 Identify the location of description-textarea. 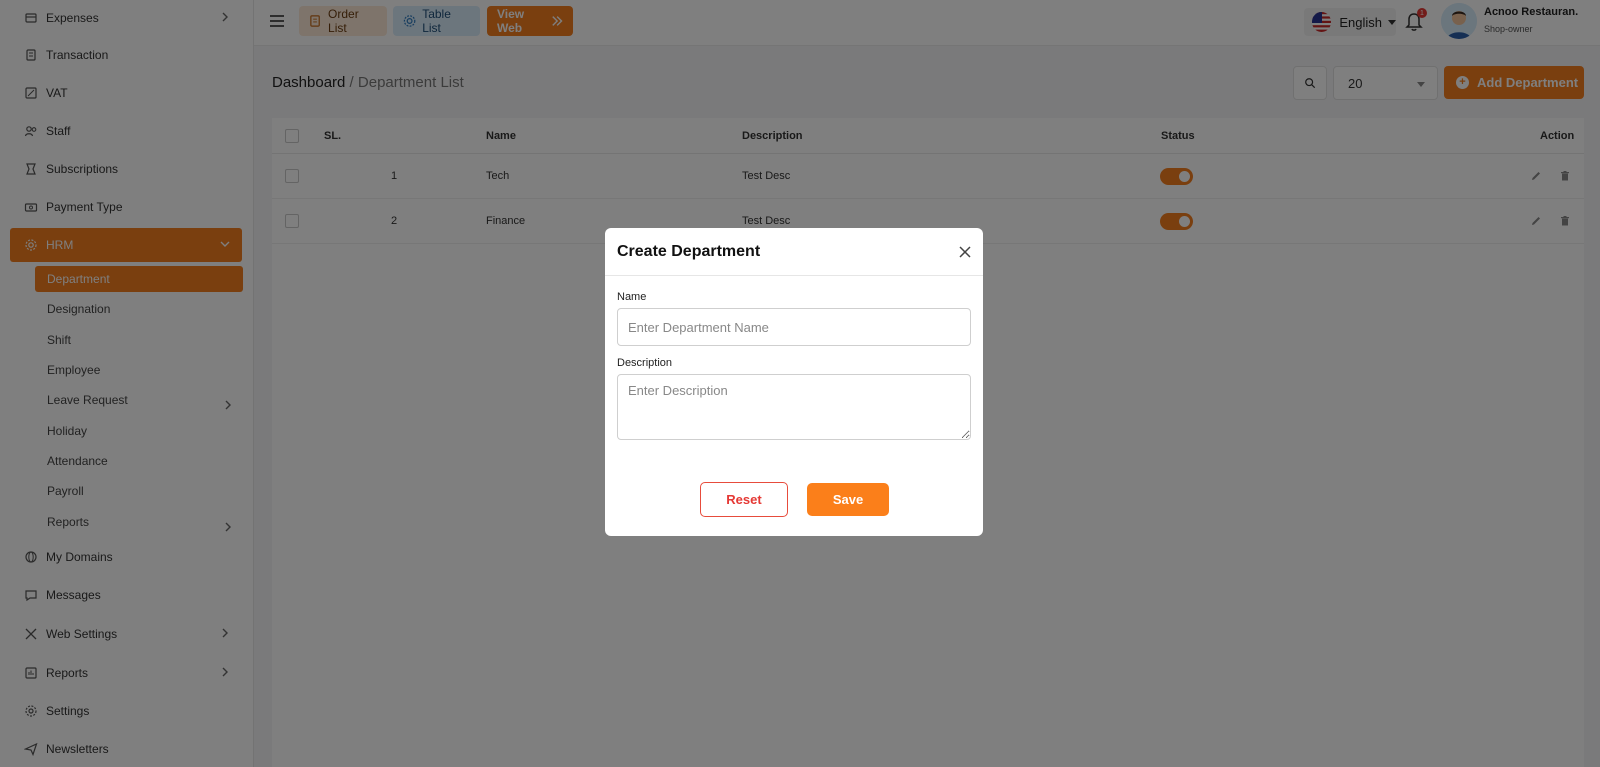
(794, 407).